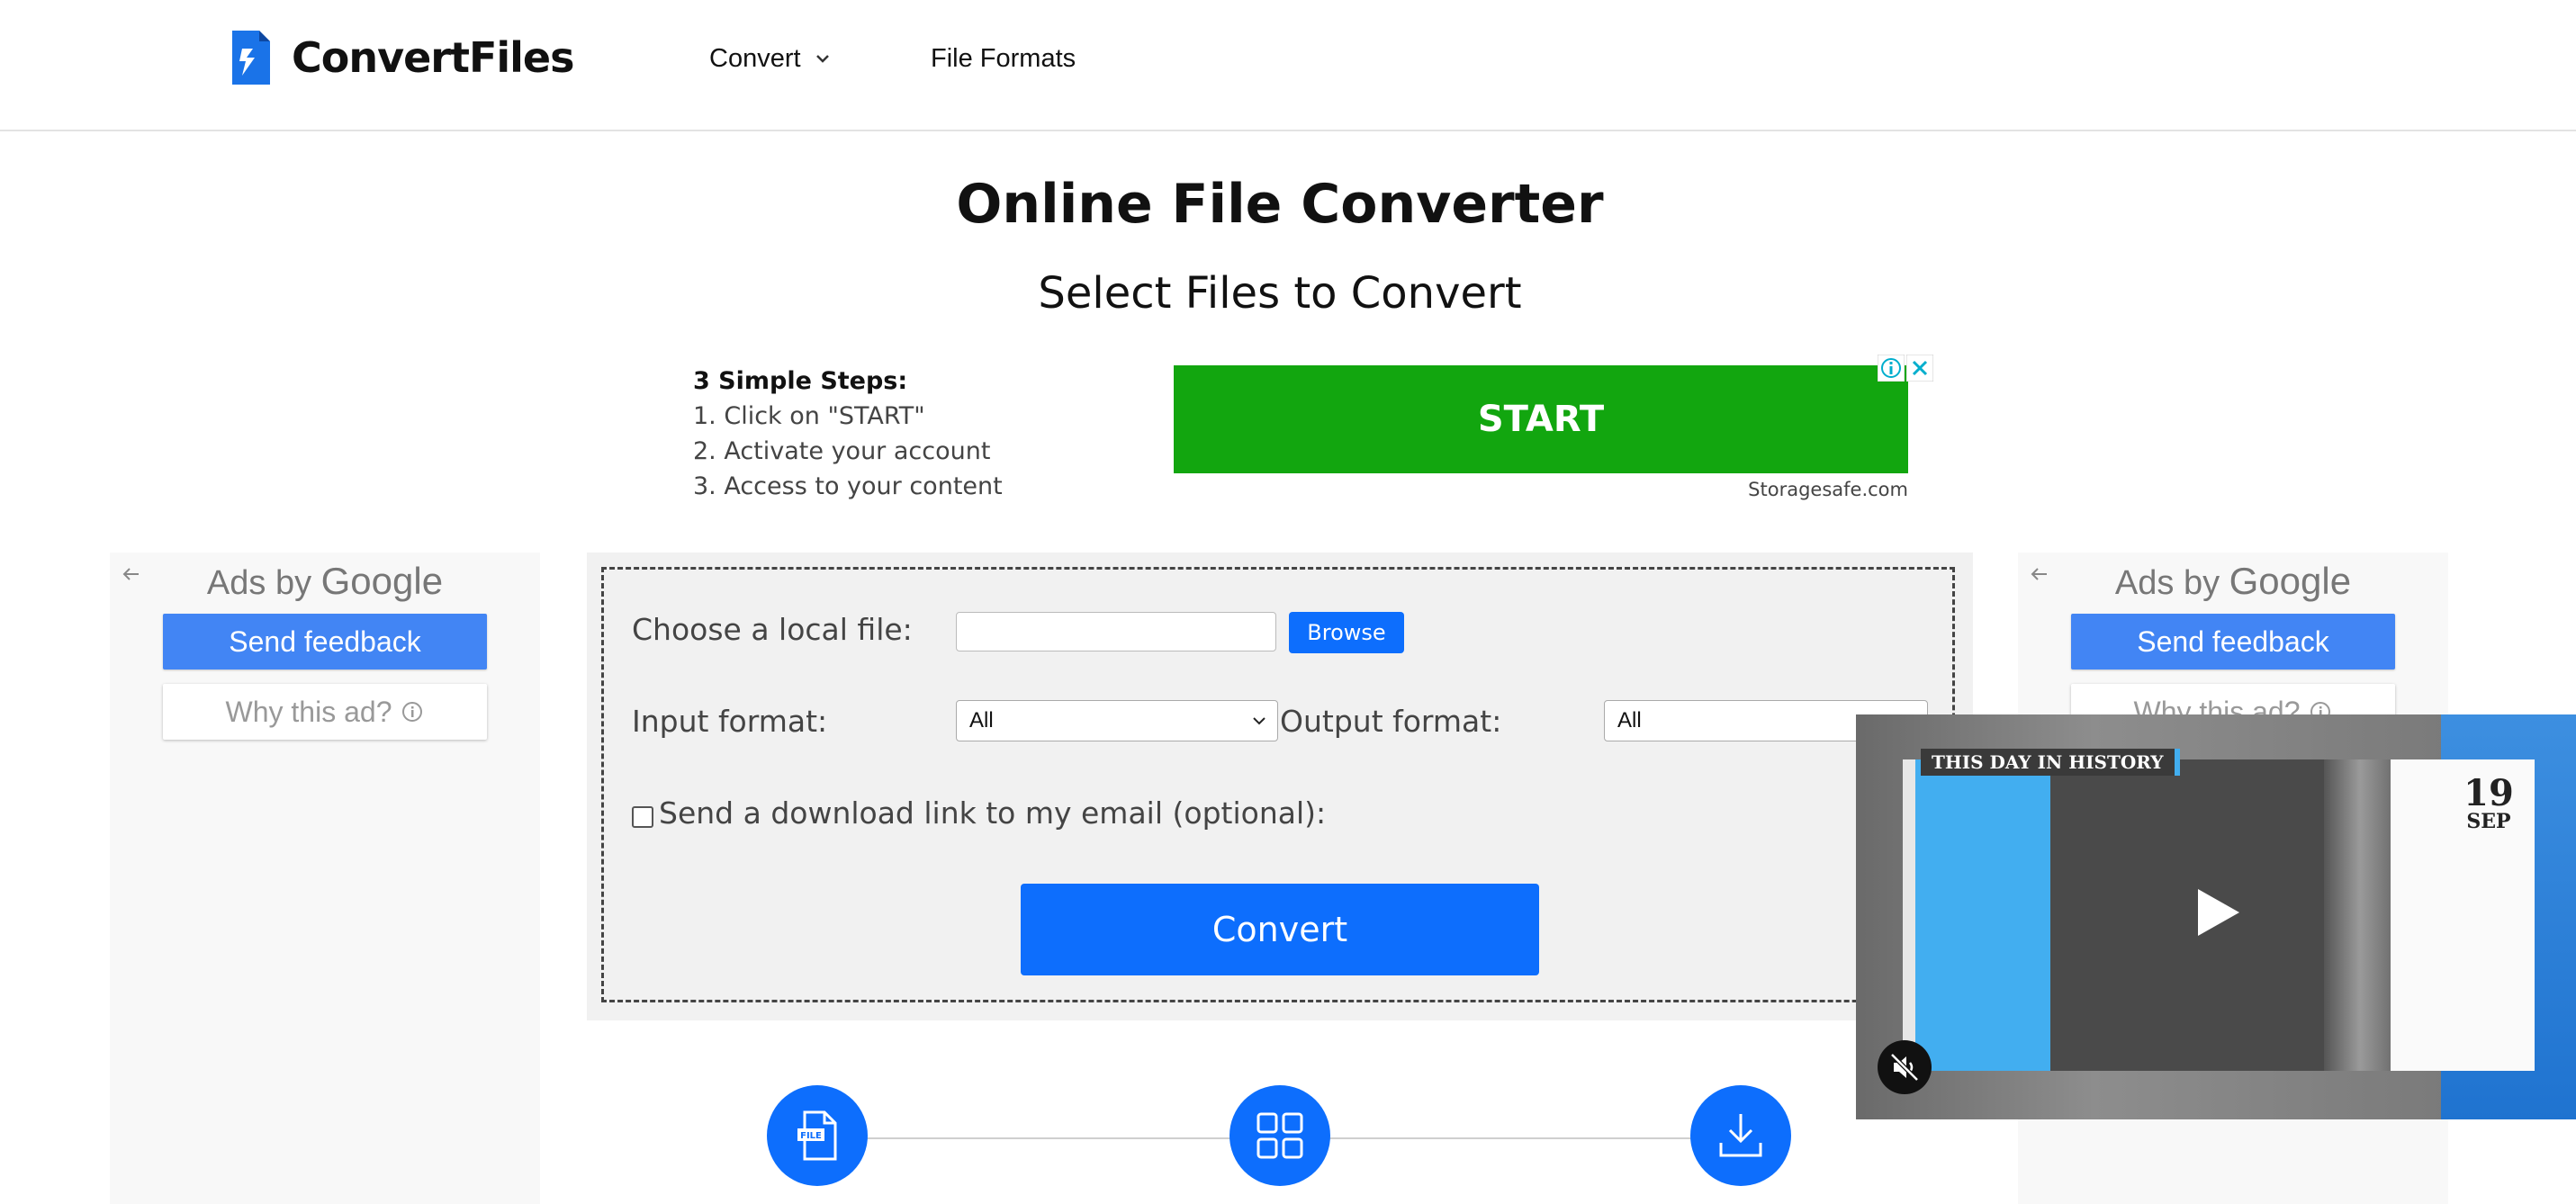 This screenshot has height=1204, width=2576. I want to click on why-this-ad-button: Why this ad?, so click(325, 712).